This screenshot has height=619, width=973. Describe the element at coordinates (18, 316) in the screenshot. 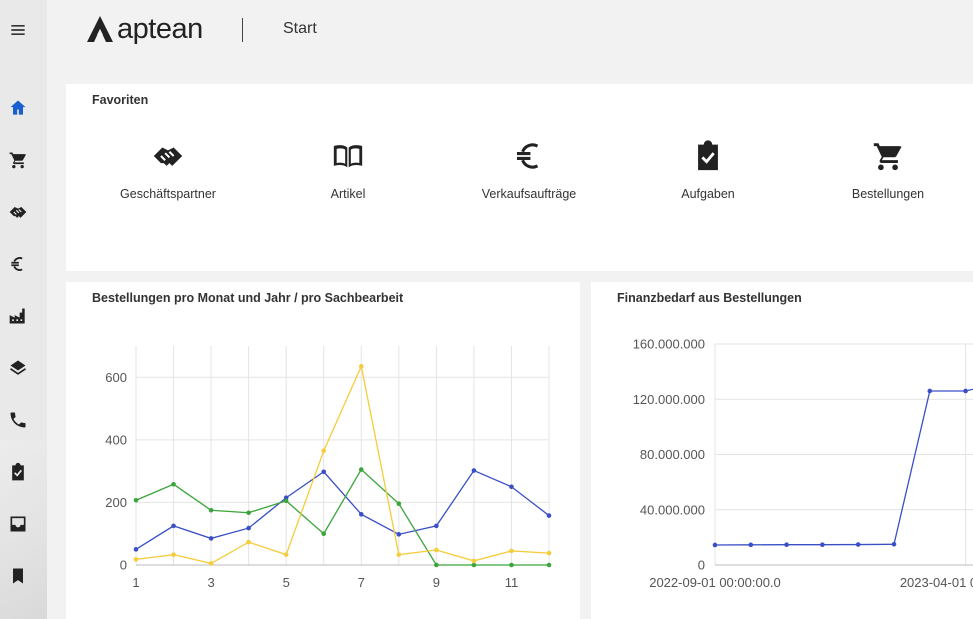

I see `factory-icon` at that location.